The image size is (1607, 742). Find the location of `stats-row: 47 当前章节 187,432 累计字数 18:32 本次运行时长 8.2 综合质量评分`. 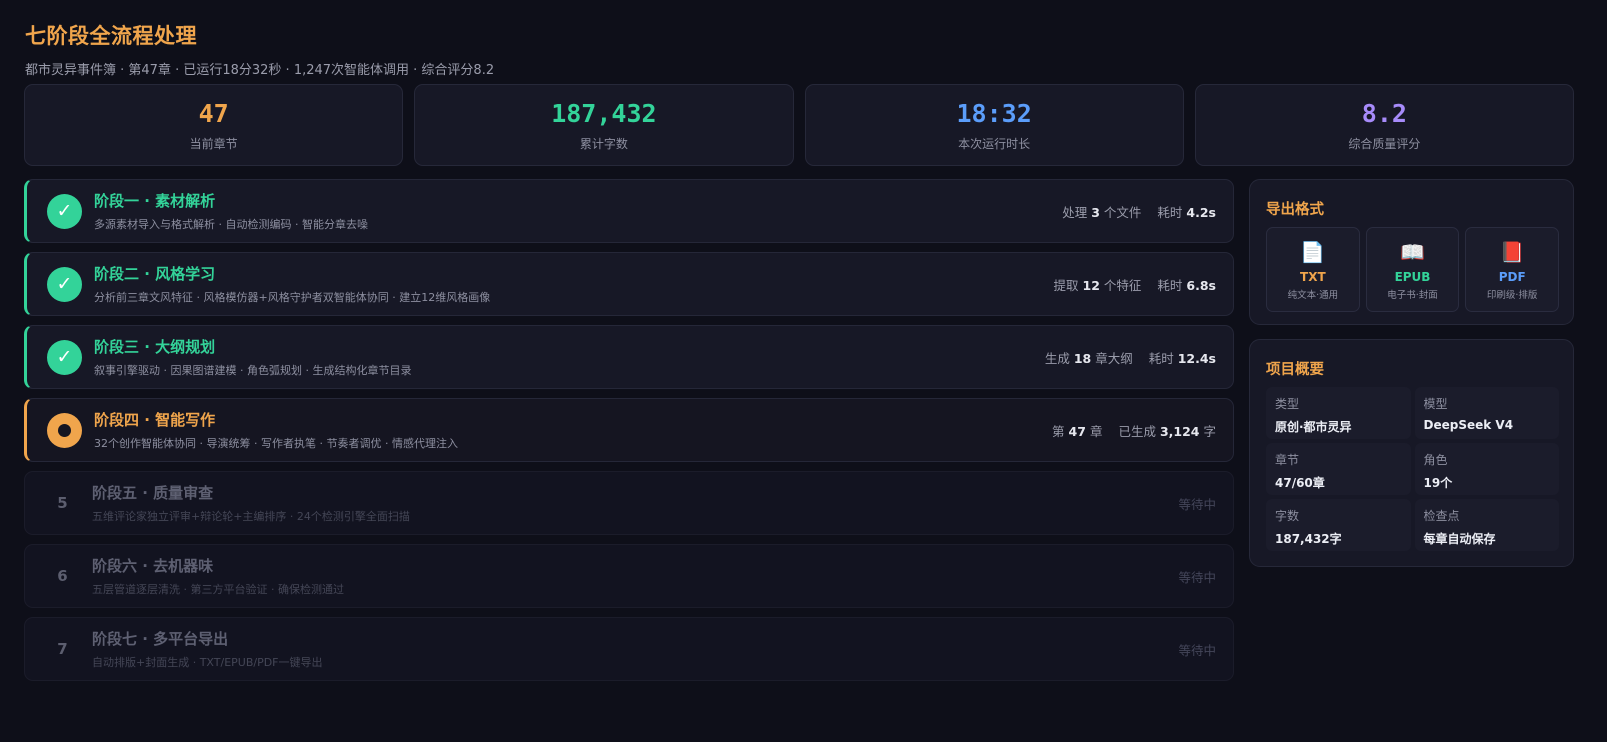

stats-row: 47 当前章节 187,432 累计字数 18:32 本次运行时长 8.2 综合质量评分 is located at coordinates (799, 125).